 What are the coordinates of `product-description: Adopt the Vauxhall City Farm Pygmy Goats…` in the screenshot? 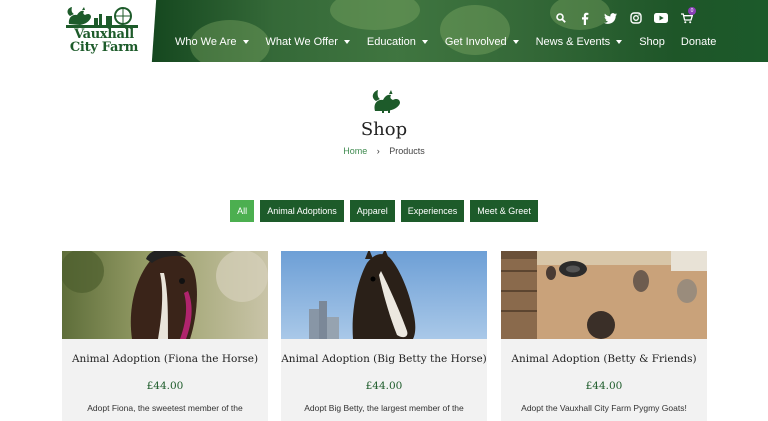 It's located at (604, 408).